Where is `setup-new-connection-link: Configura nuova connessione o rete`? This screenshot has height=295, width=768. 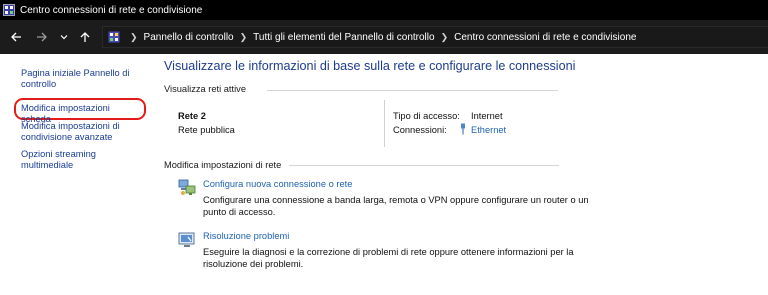 setup-new-connection-link: Configura nuova connessione o rete is located at coordinates (277, 184).